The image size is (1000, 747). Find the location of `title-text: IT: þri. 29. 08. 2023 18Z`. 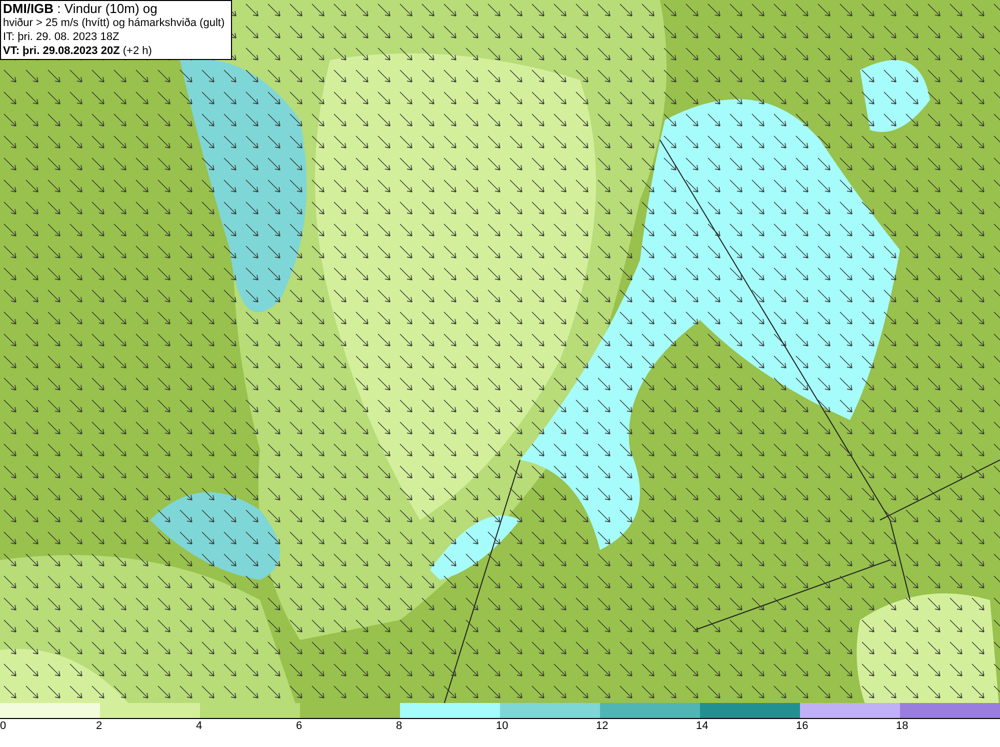

title-text: IT: þri. 29. 08. 2023 18Z is located at coordinates (61, 37).